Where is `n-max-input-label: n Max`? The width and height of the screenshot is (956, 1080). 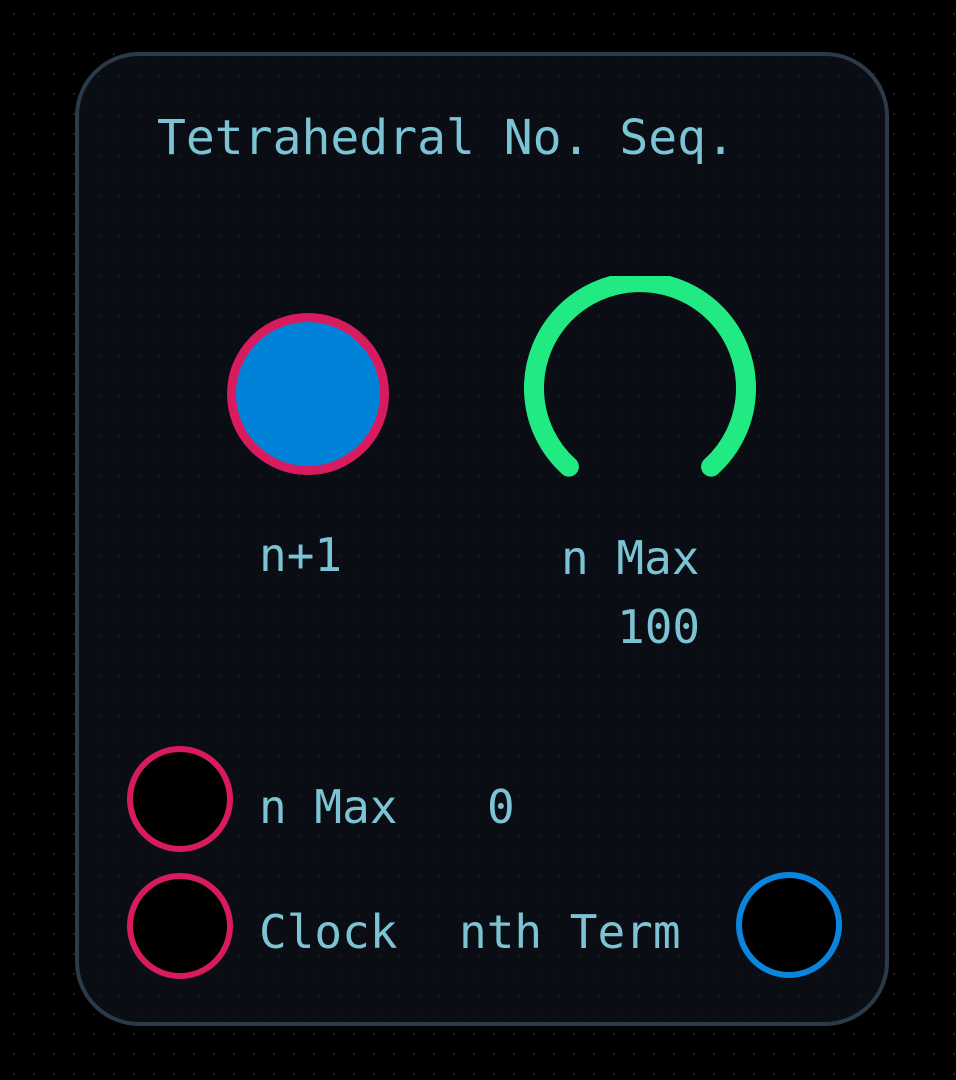 n-max-input-label: n Max is located at coordinates (328, 807).